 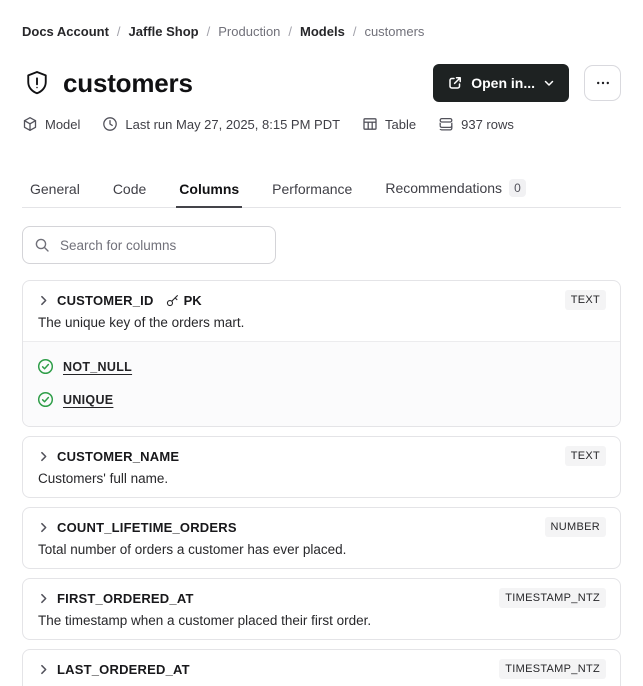 I want to click on column-name: LAST_ORDERED_AT, so click(x=123, y=669).